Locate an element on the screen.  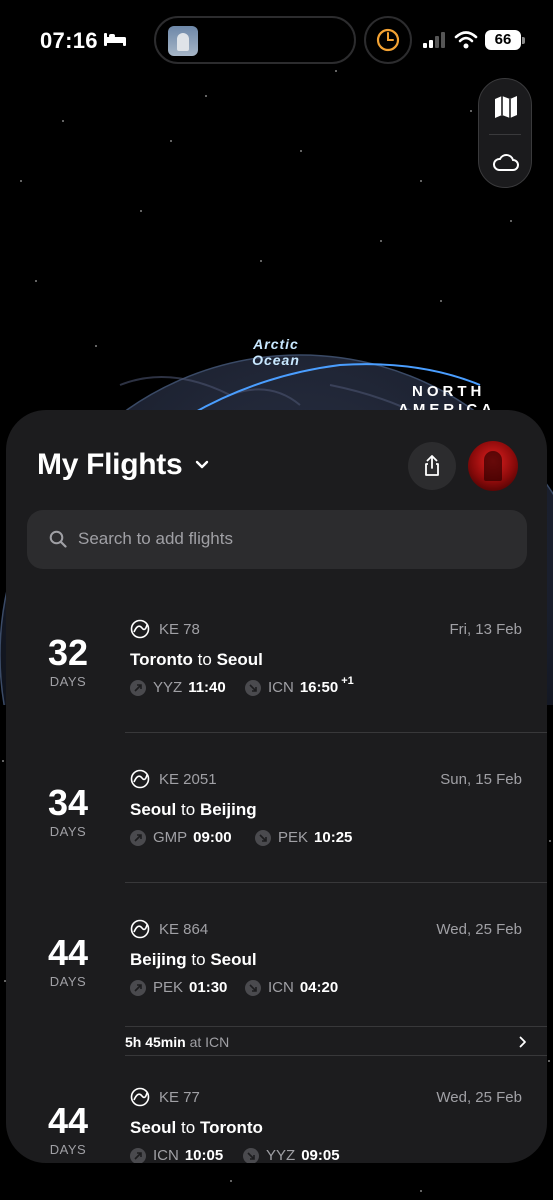
flight-number: KE 77 is located at coordinates (179, 1097).